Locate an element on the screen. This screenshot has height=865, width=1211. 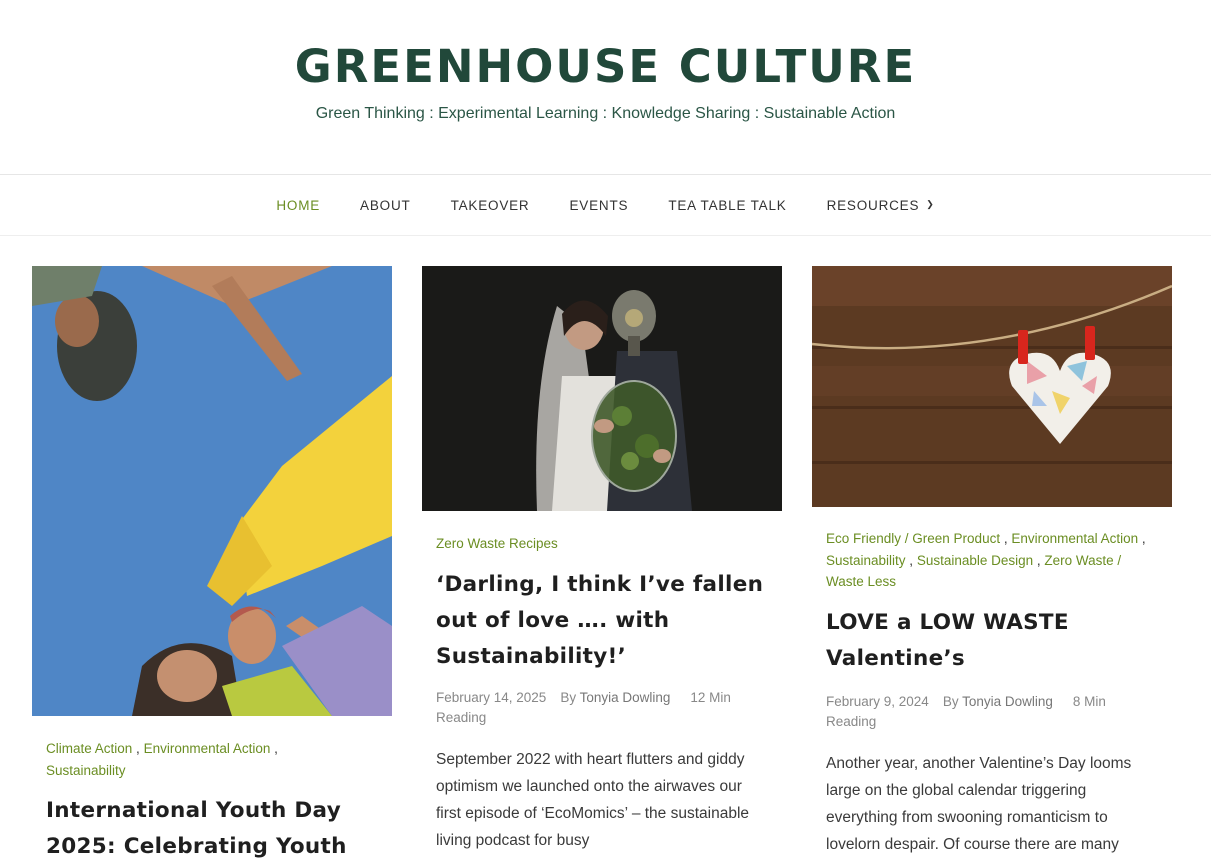
post-title: LOVE a LOW WASTE Valentine’s is located at coordinates (992, 641).